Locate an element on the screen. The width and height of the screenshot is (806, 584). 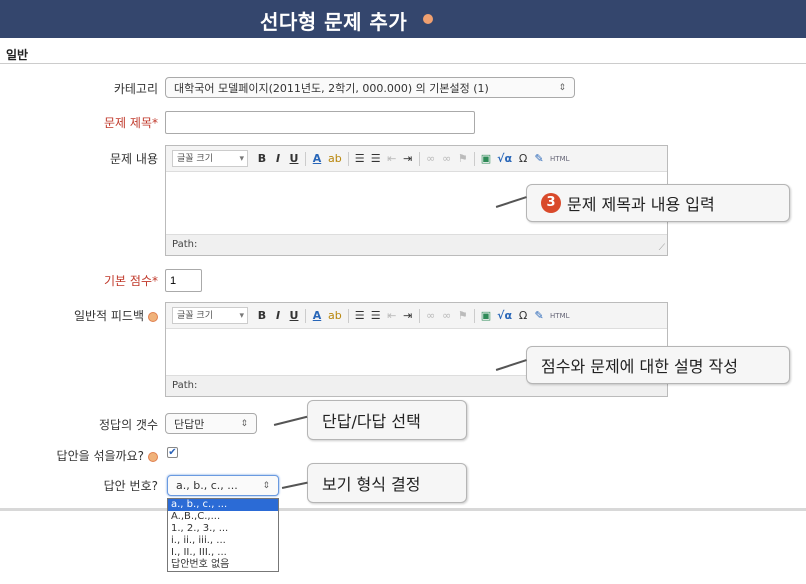
page-header: 선다형 문제 추가 is located at coordinates (403, 19).